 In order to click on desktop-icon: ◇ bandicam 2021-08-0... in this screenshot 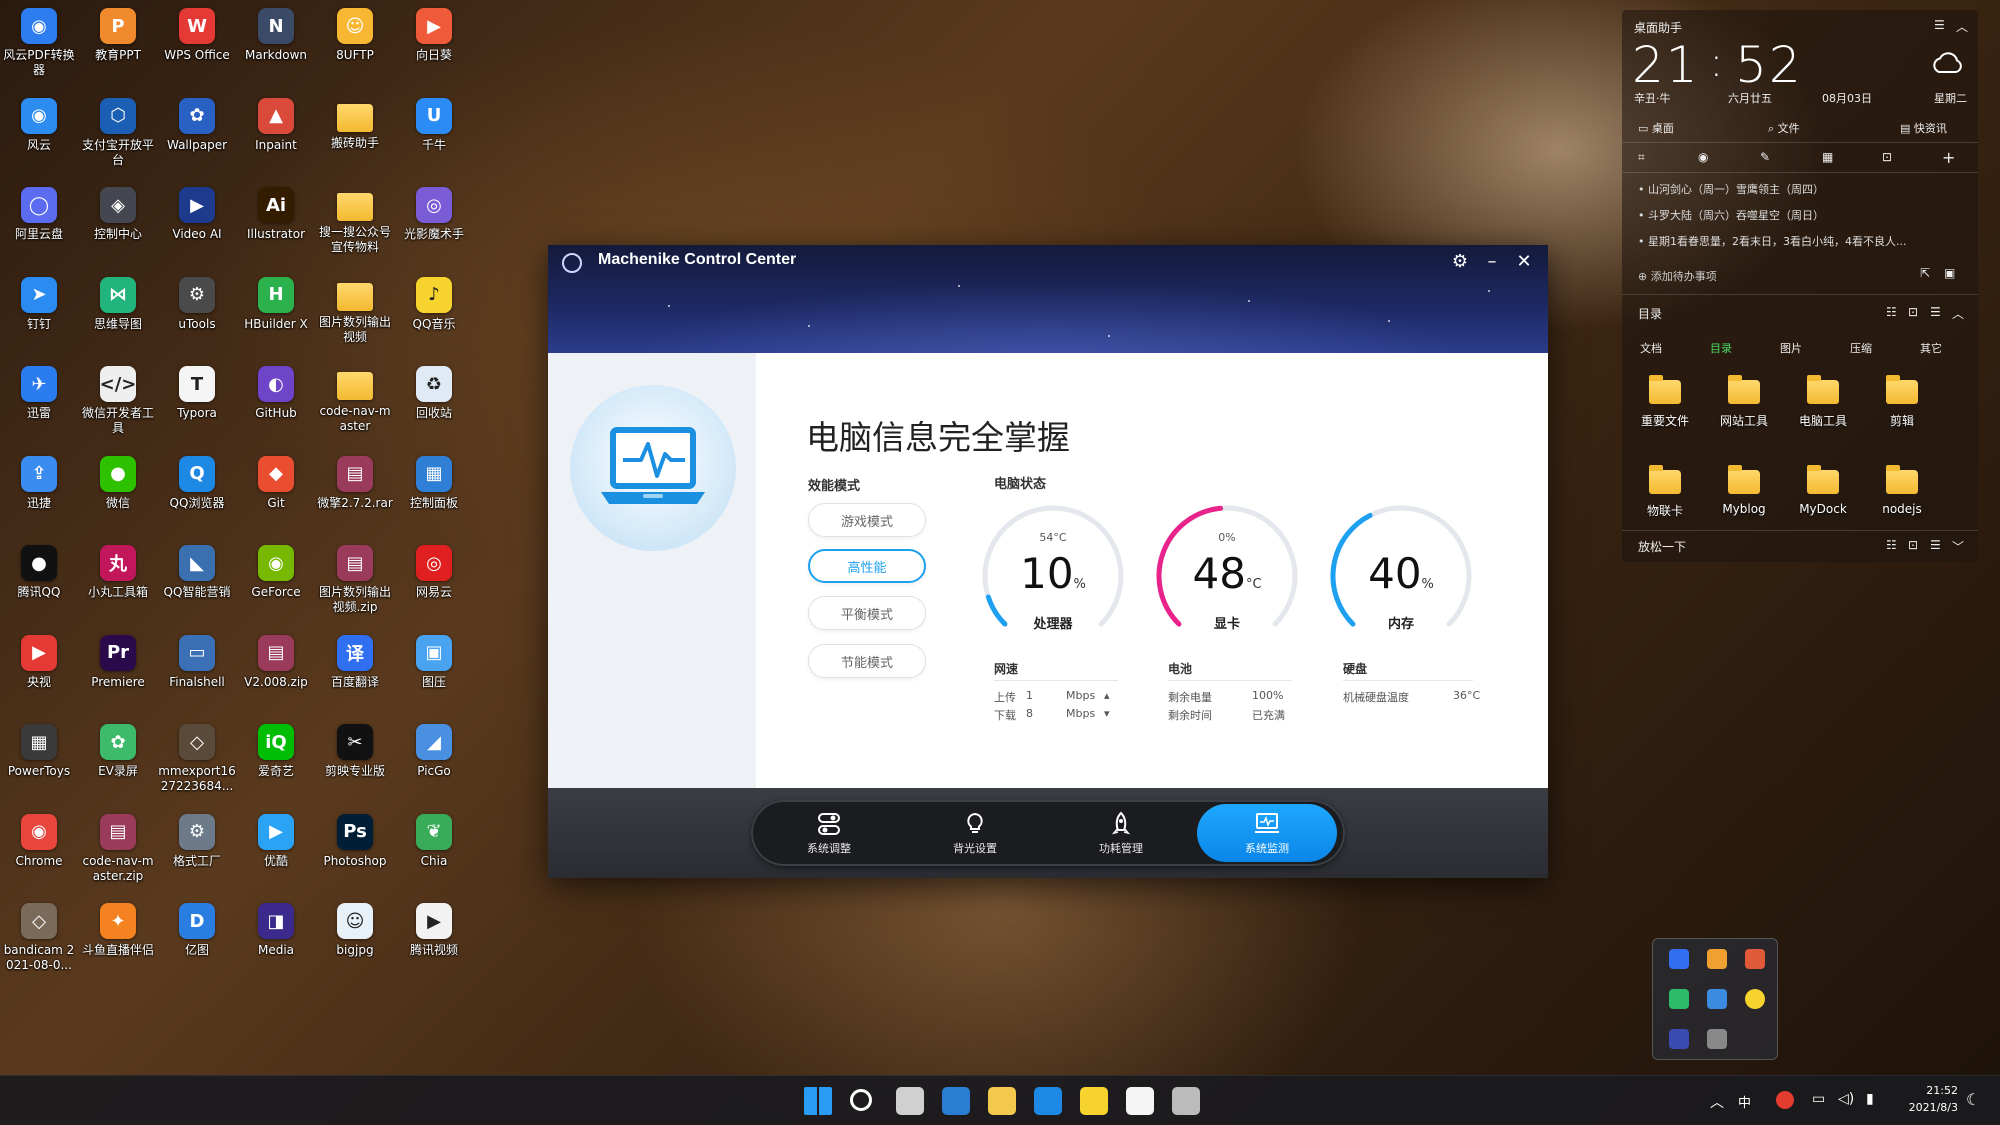, I will do `click(39, 942)`.